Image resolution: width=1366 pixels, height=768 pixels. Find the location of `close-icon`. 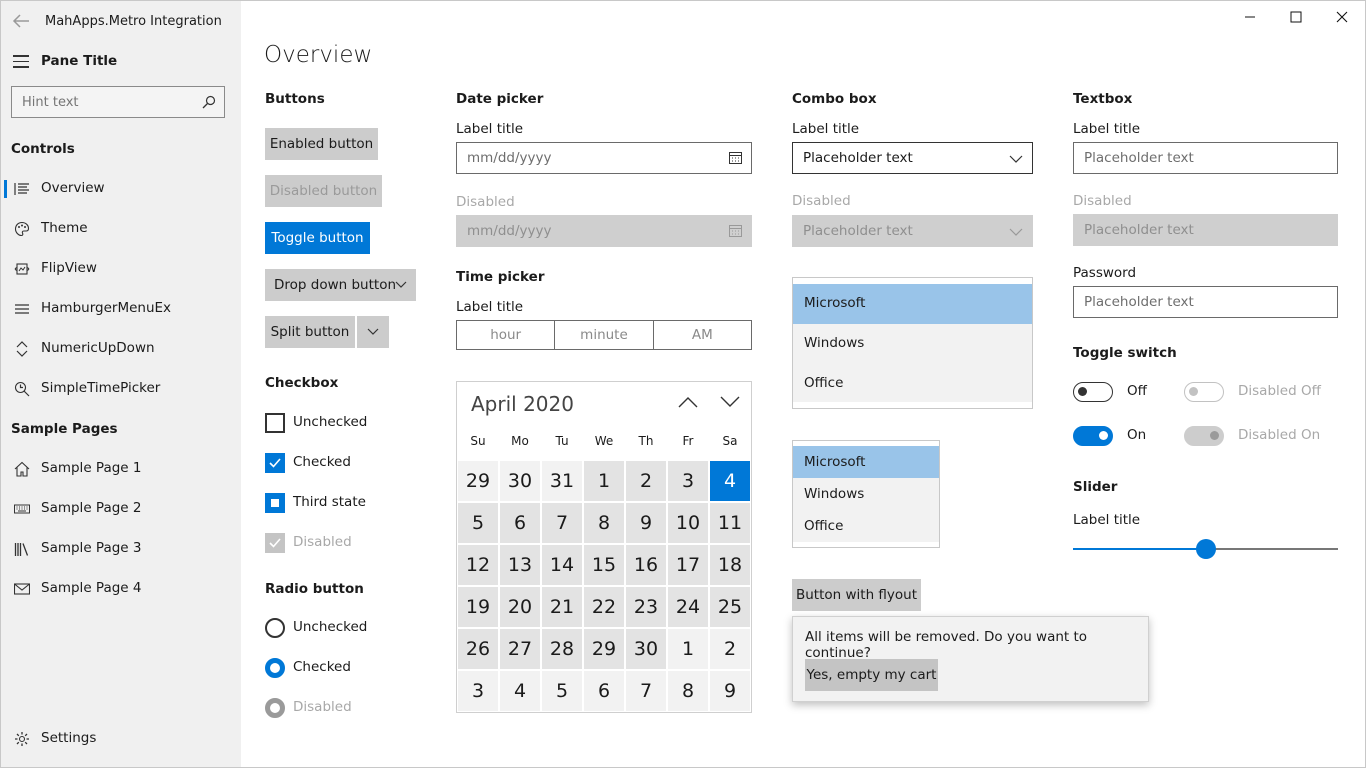

close-icon is located at coordinates (1342, 17).